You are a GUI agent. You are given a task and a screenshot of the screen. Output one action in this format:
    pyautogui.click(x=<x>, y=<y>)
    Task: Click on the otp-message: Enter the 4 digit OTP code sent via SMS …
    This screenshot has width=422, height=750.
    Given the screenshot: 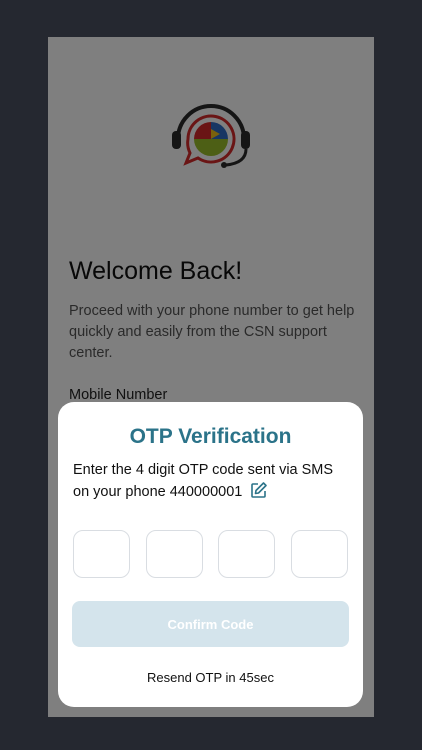 What is the action you would take?
    pyautogui.click(x=213, y=481)
    